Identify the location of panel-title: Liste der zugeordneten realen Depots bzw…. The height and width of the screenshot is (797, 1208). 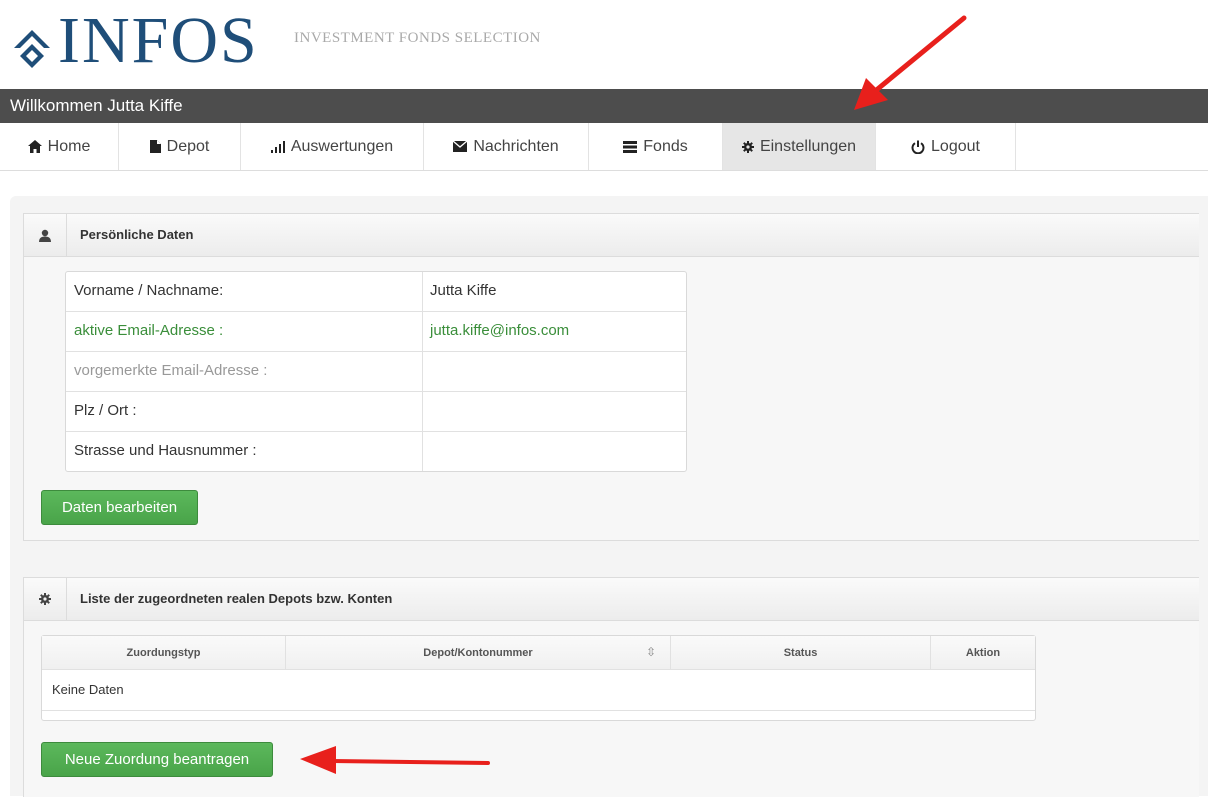
(236, 598).